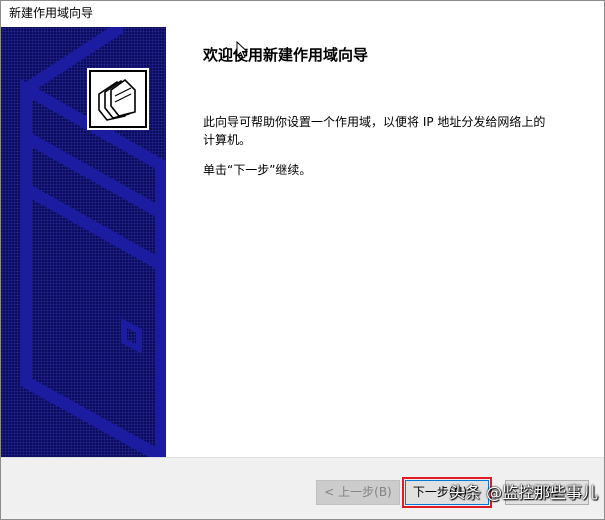 The image size is (605, 520). Describe the element at coordinates (358, 492) in the screenshot. I see `back-button: < 上一步(B)` at that location.